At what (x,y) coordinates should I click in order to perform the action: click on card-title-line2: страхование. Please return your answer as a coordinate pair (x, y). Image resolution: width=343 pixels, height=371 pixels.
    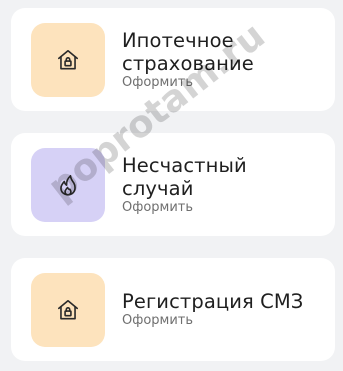
    Looking at the image, I should click on (188, 63).